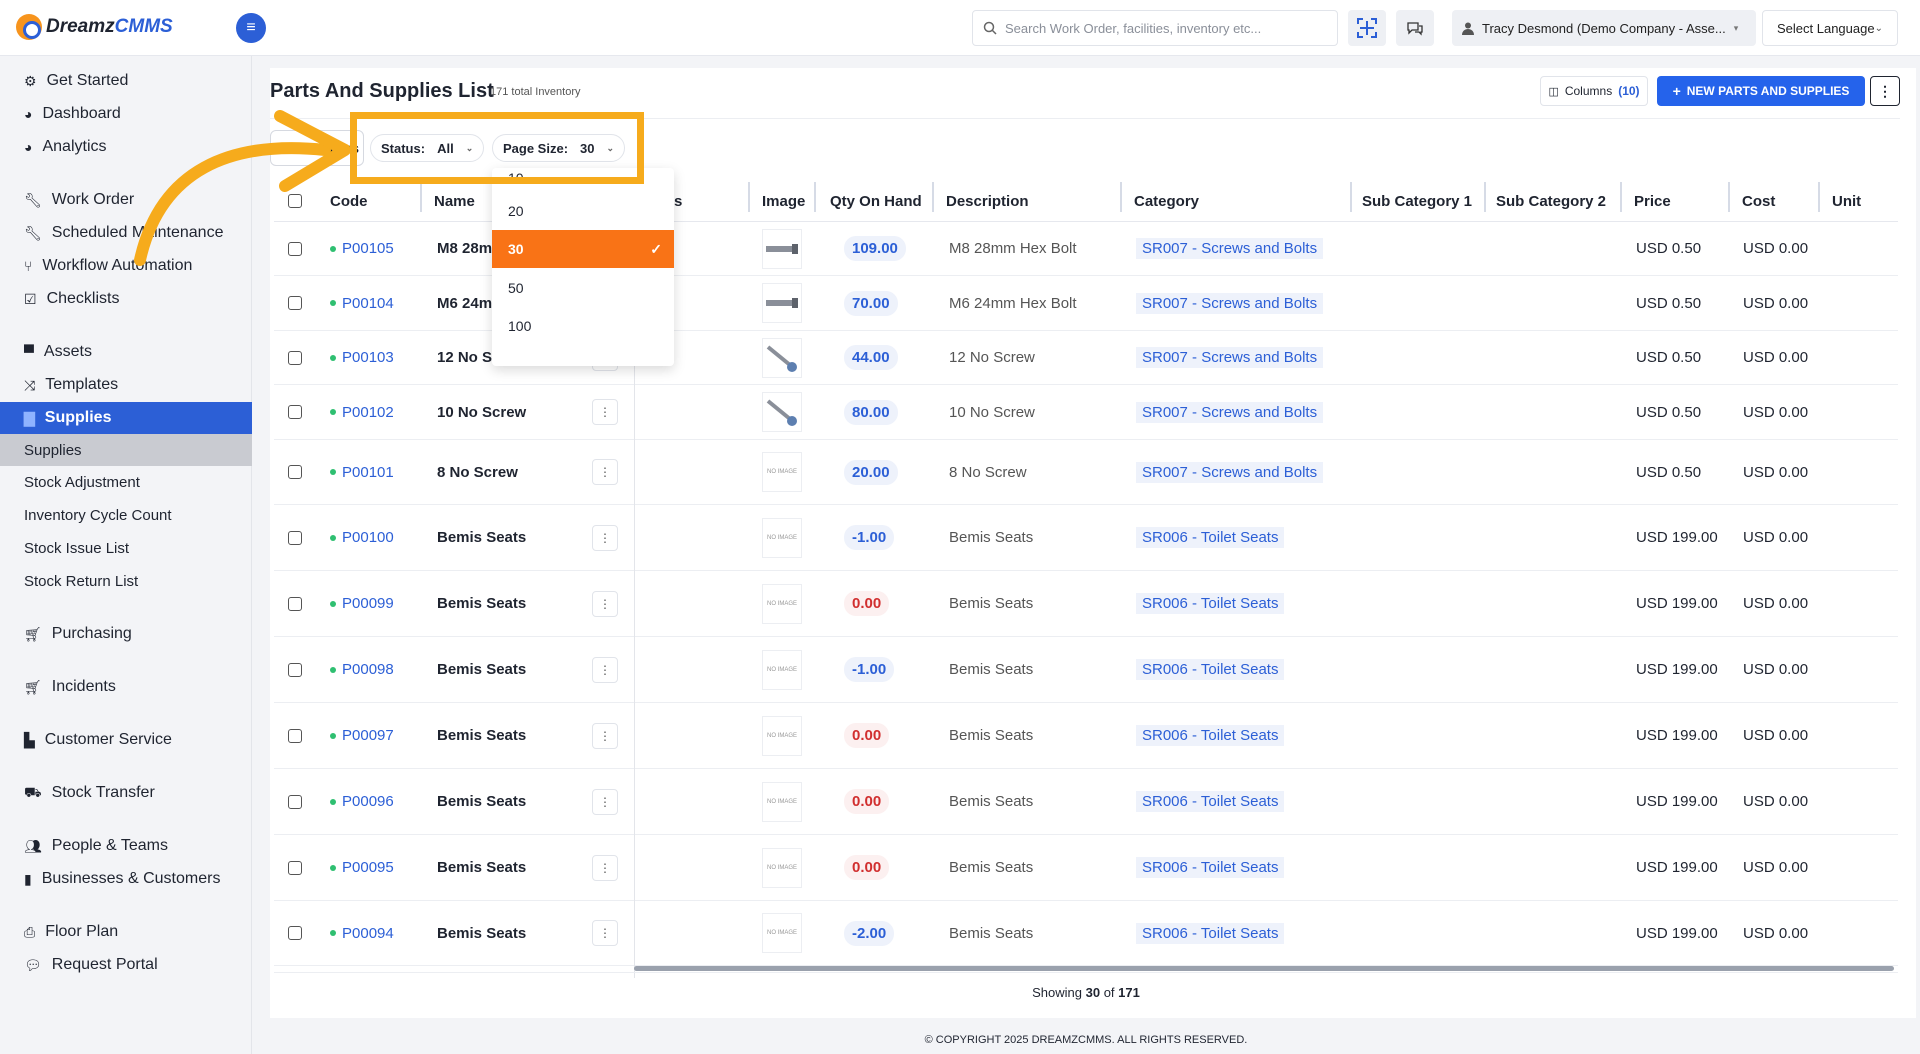  I want to click on sidebar-item-checklists: ☑ Checklists, so click(126, 299).